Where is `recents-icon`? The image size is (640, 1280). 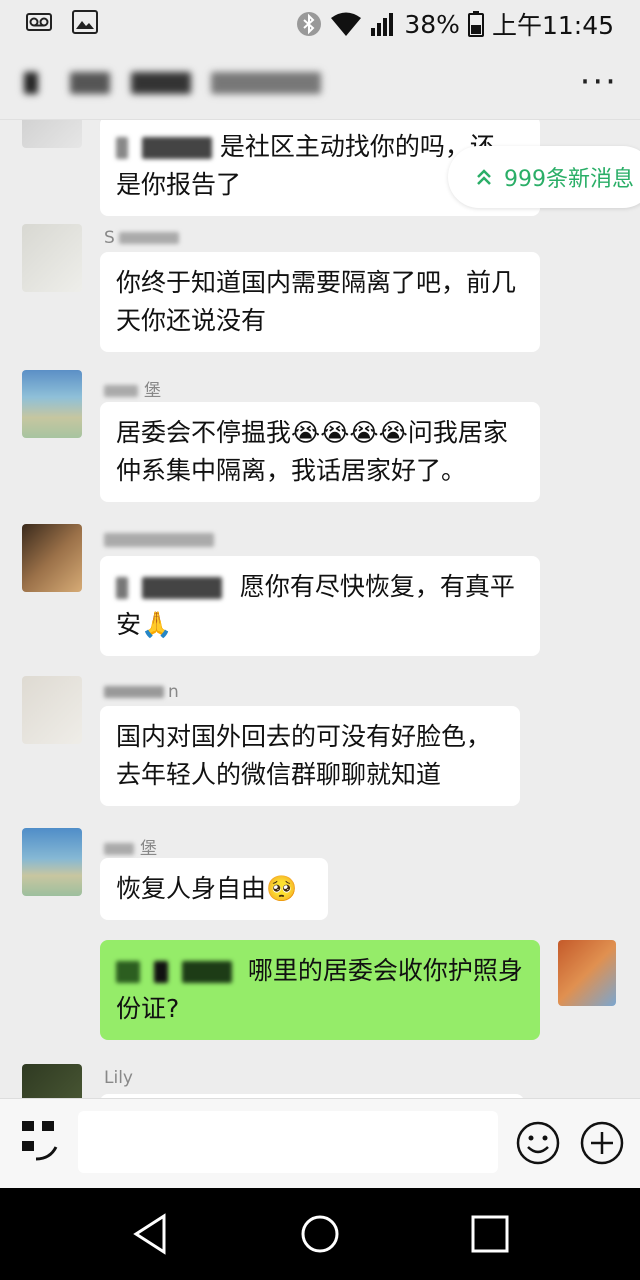
recents-icon is located at coordinates (490, 1234).